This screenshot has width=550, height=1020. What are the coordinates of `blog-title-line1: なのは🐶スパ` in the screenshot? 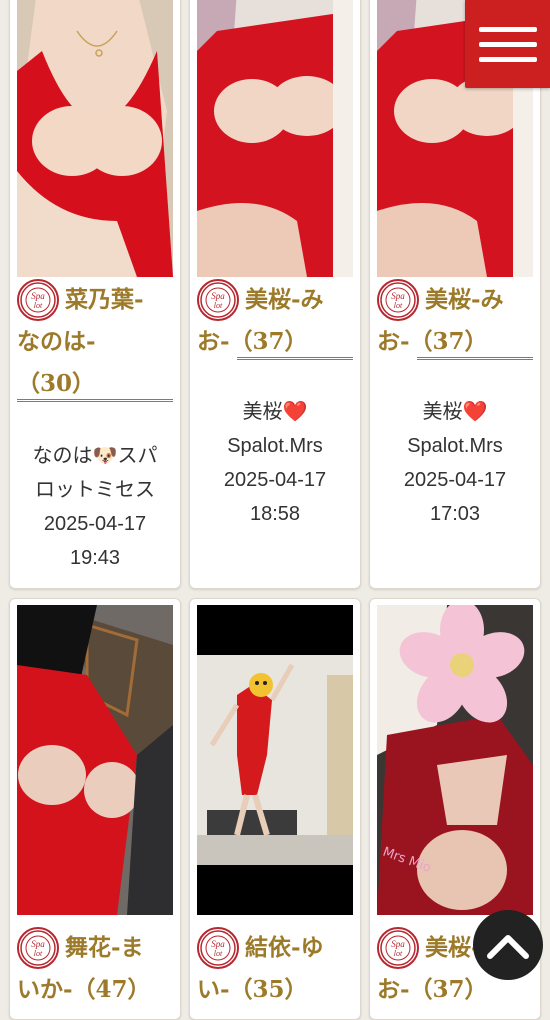 It's located at (95, 456).